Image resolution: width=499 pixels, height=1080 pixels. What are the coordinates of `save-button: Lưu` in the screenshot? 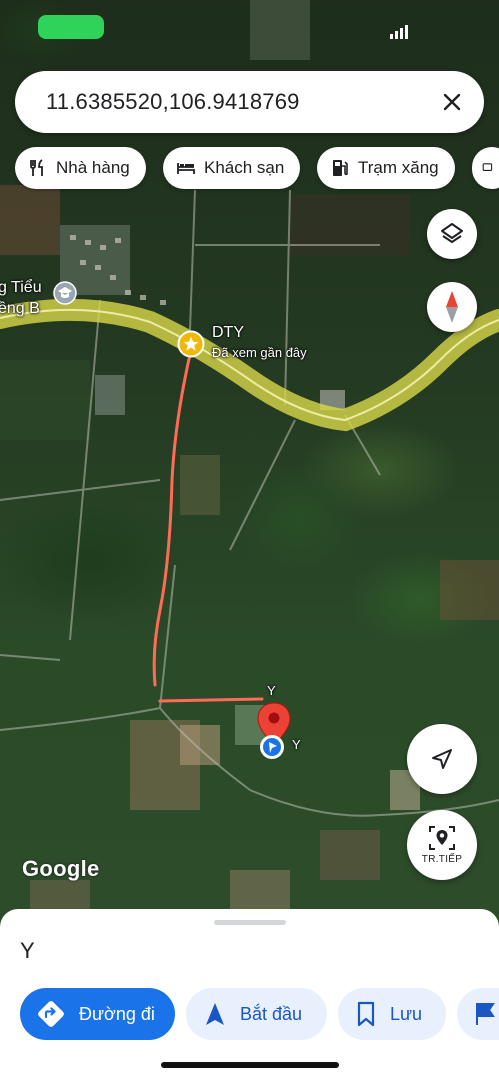 It's located at (392, 1014).